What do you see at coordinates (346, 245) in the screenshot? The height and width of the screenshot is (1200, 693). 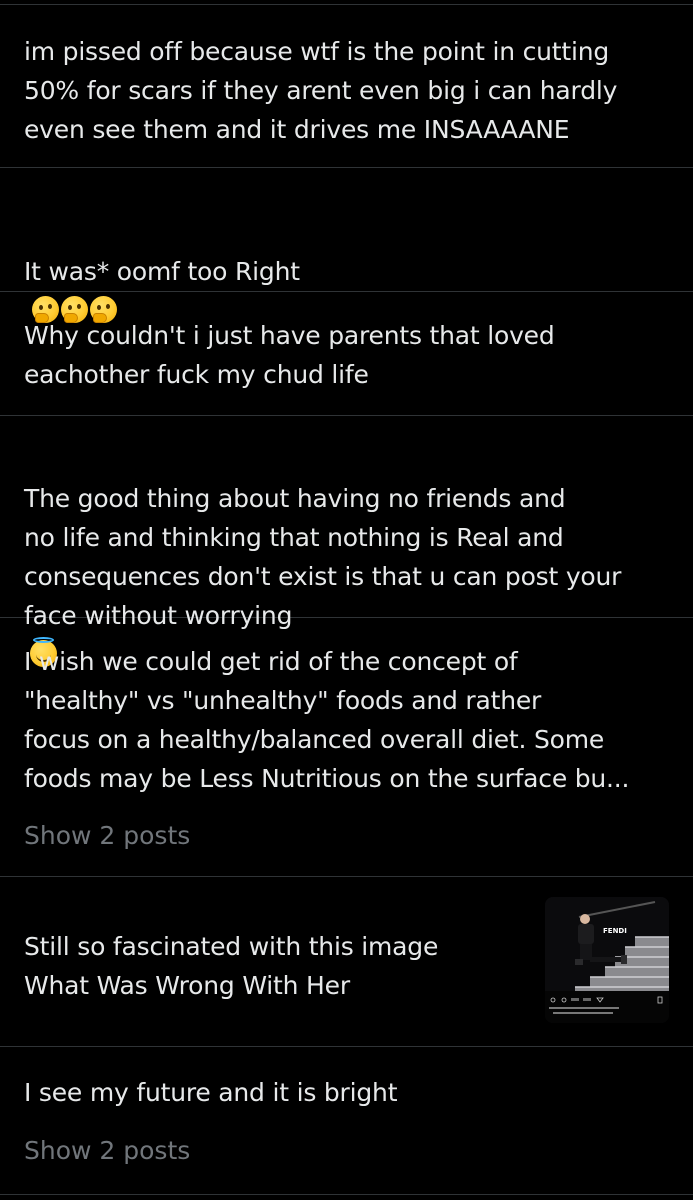 I see `post-item: It was* oomf too Right` at bounding box center [346, 245].